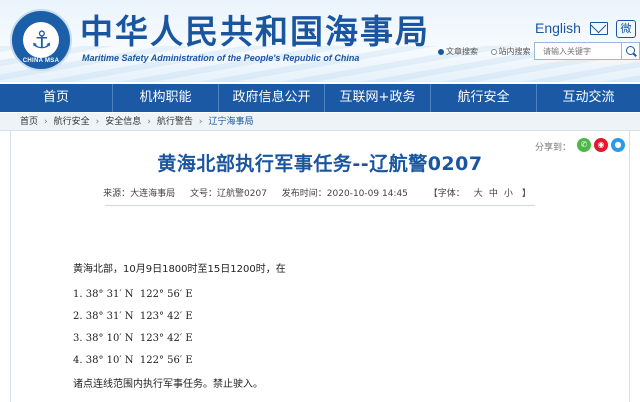 Image resolution: width=640 pixels, height=402 pixels. What do you see at coordinates (588, 98) in the screenshot?
I see `nav-item-interaction: 互动交流` at bounding box center [588, 98].